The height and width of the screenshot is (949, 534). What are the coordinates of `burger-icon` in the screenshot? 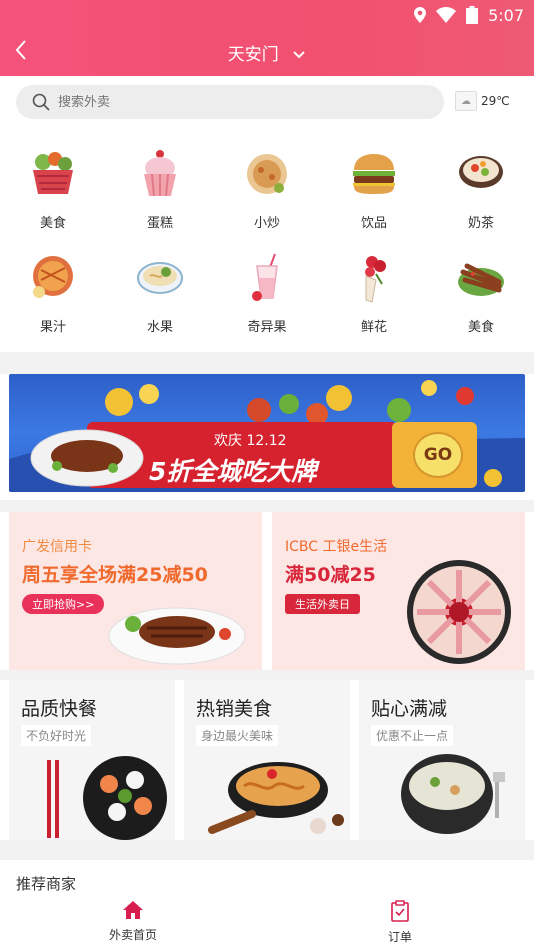 It's located at (374, 174).